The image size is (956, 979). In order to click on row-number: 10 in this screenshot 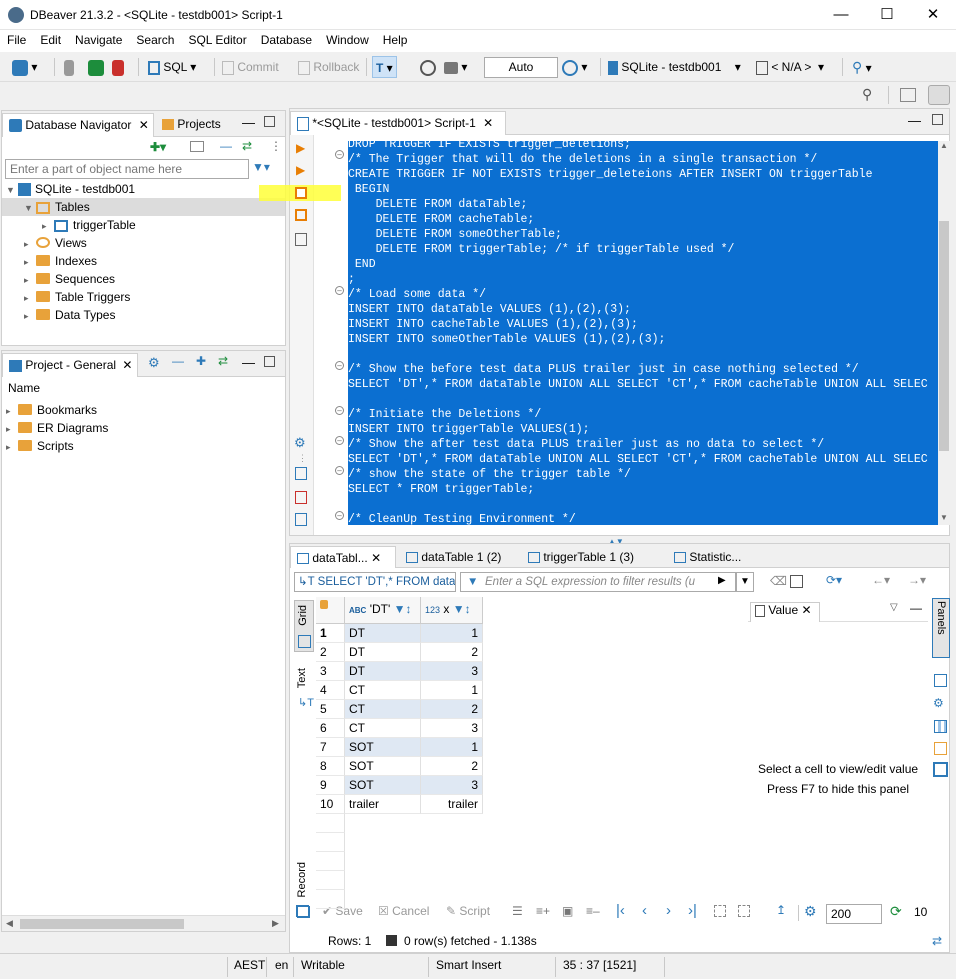, I will do `click(330, 804)`.